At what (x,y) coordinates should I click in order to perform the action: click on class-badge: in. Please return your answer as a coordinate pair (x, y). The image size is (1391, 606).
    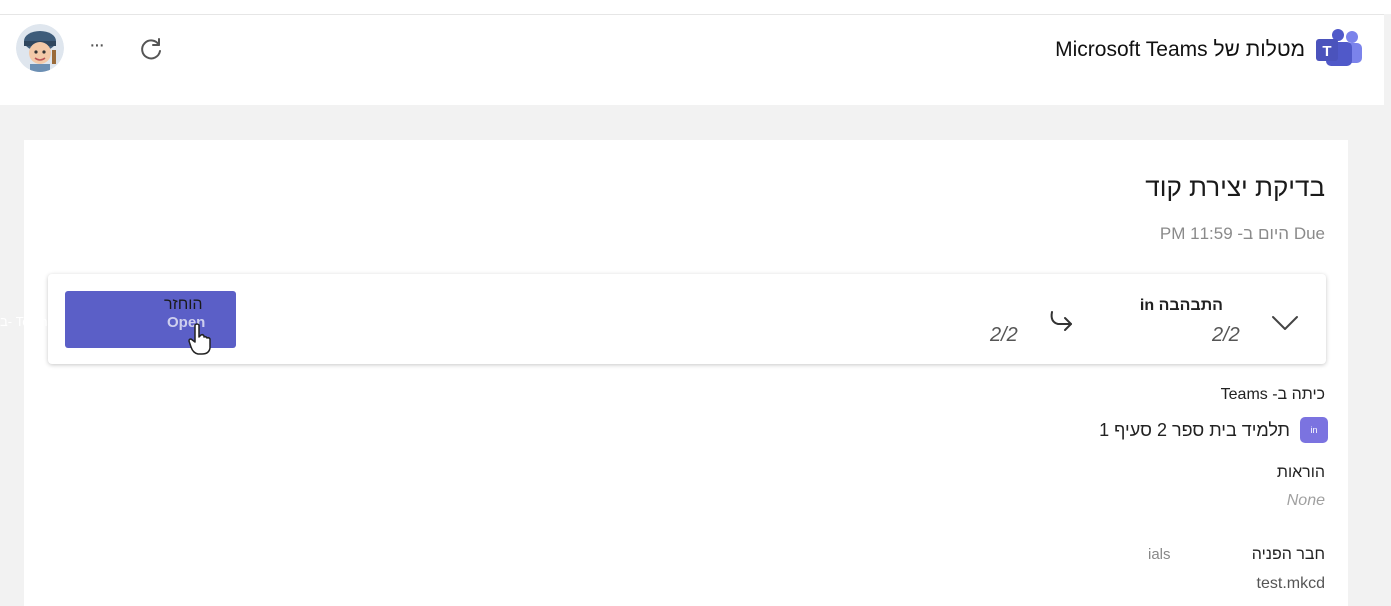
    Looking at the image, I should click on (1314, 430).